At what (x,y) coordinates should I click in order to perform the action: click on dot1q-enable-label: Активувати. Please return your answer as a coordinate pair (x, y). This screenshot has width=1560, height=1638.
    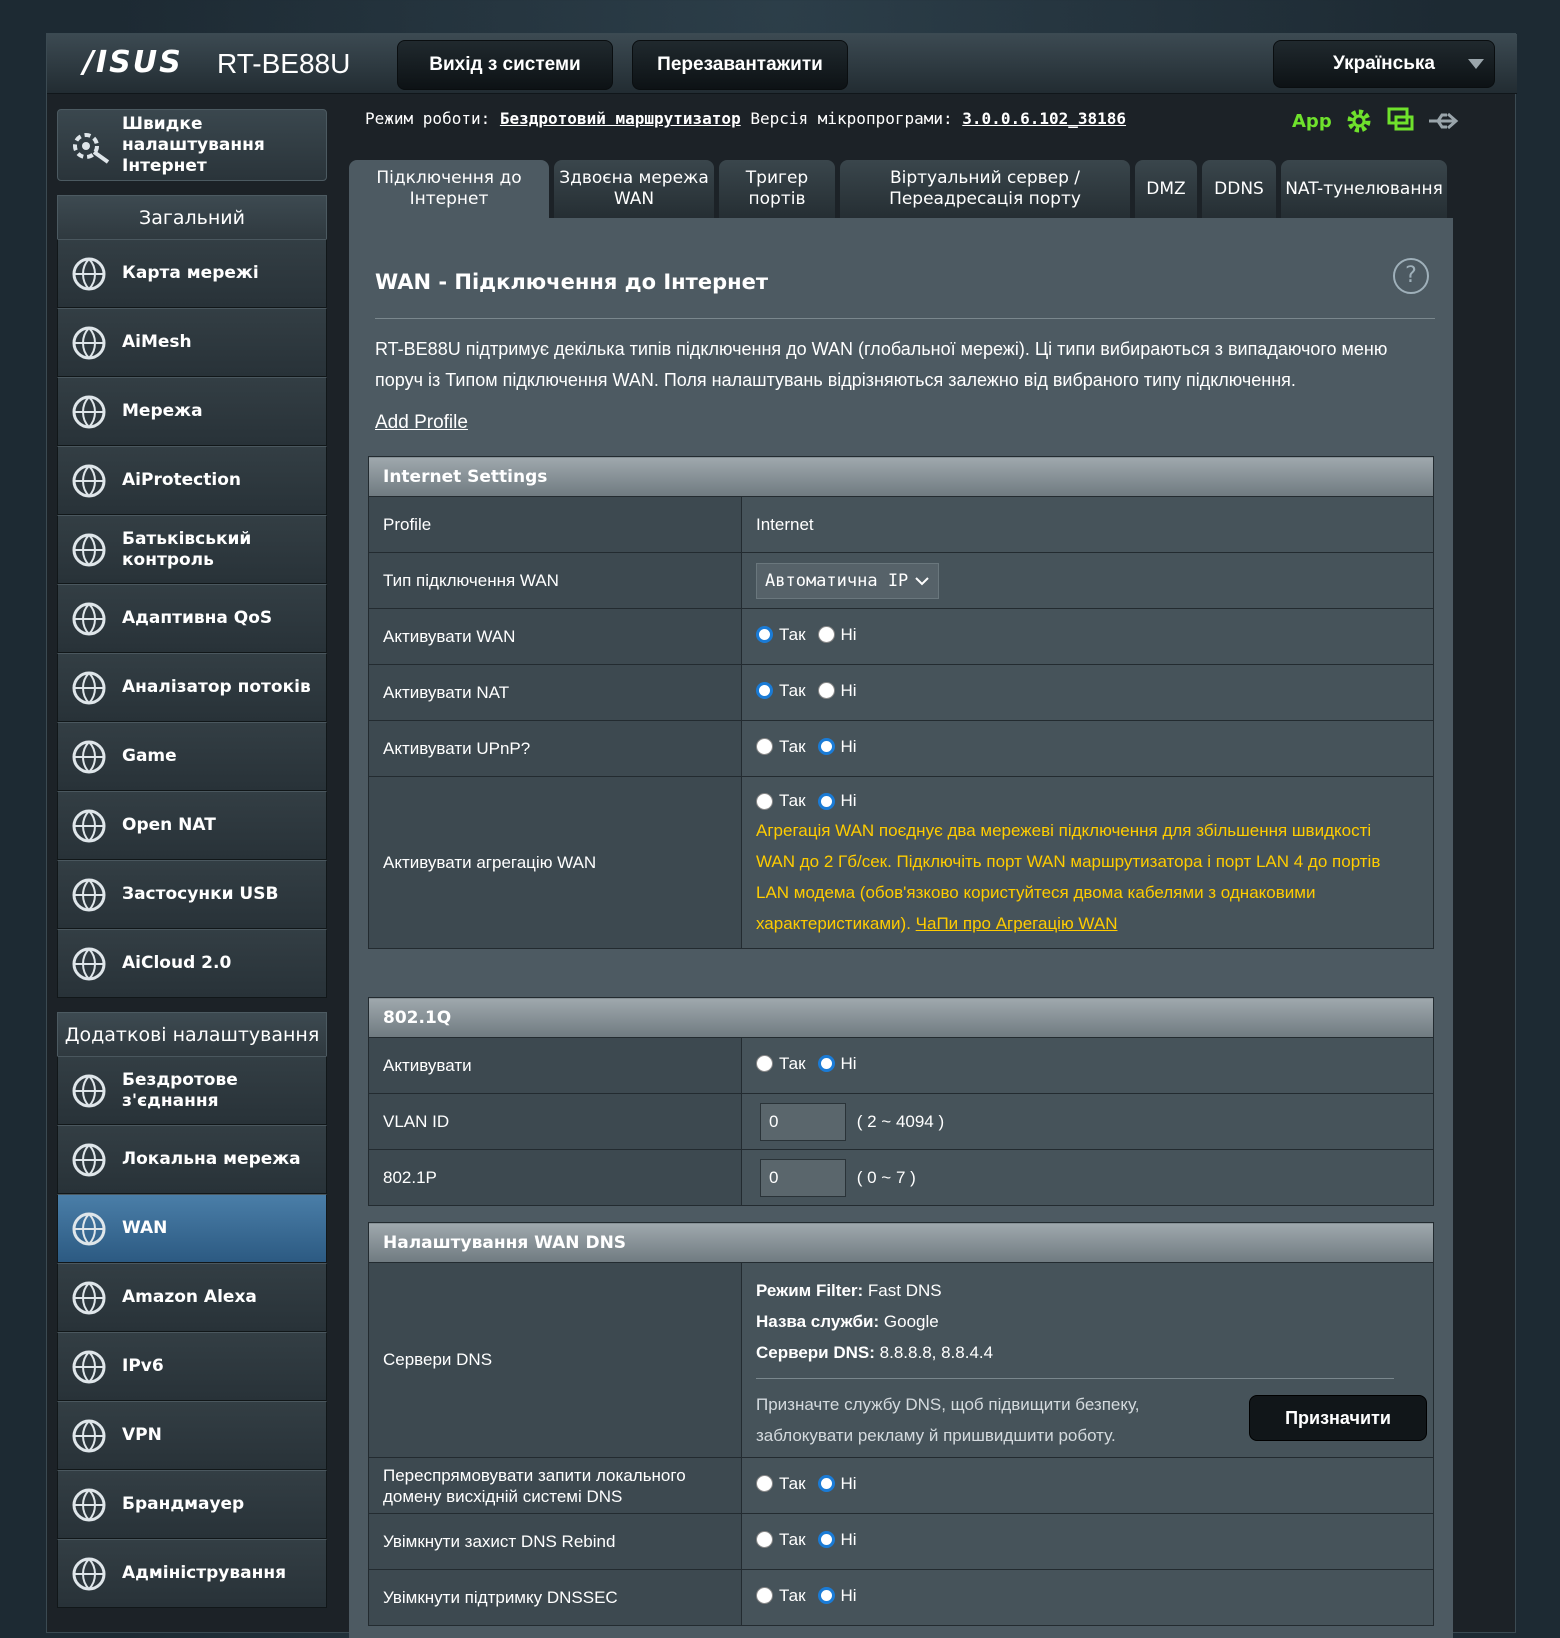
    Looking at the image, I should click on (555, 1065).